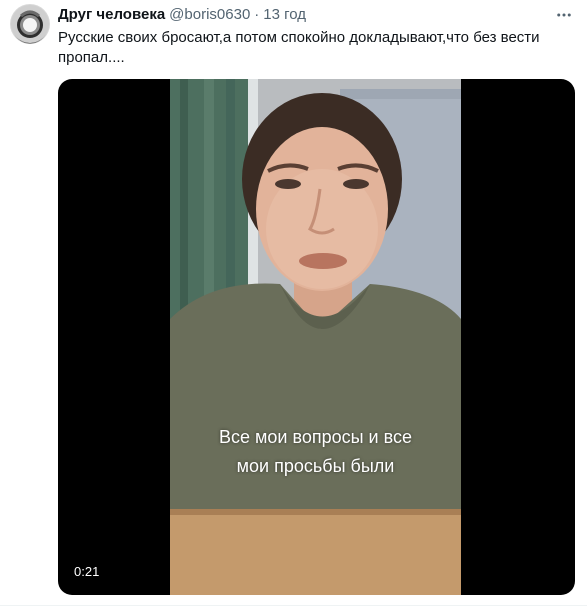  I want to click on author-display-name: Друг человека, so click(111, 15).